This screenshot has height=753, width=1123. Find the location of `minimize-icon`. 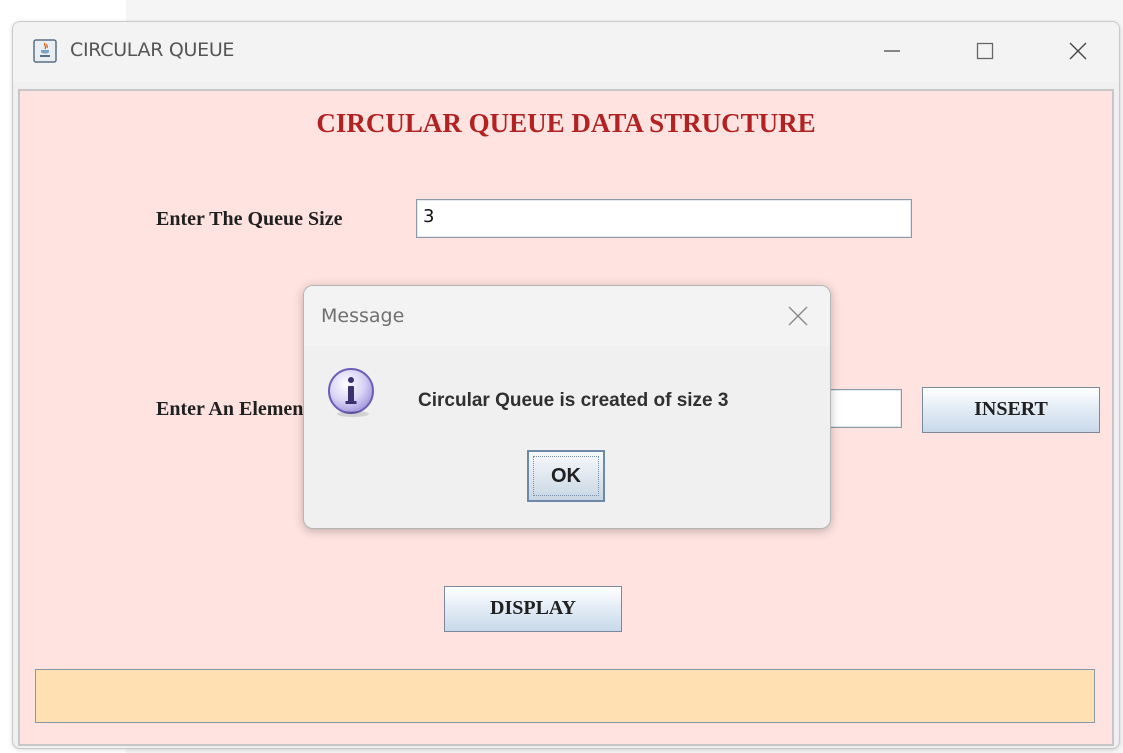

minimize-icon is located at coordinates (892, 51).